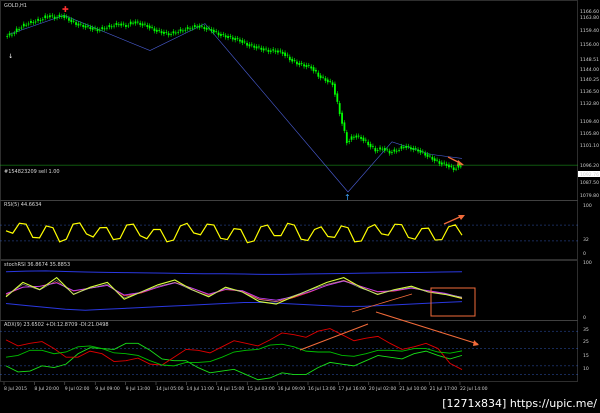  What do you see at coordinates (589, 146) in the screenshot?
I see `price-tick-label: 1101.10` at bounding box center [589, 146].